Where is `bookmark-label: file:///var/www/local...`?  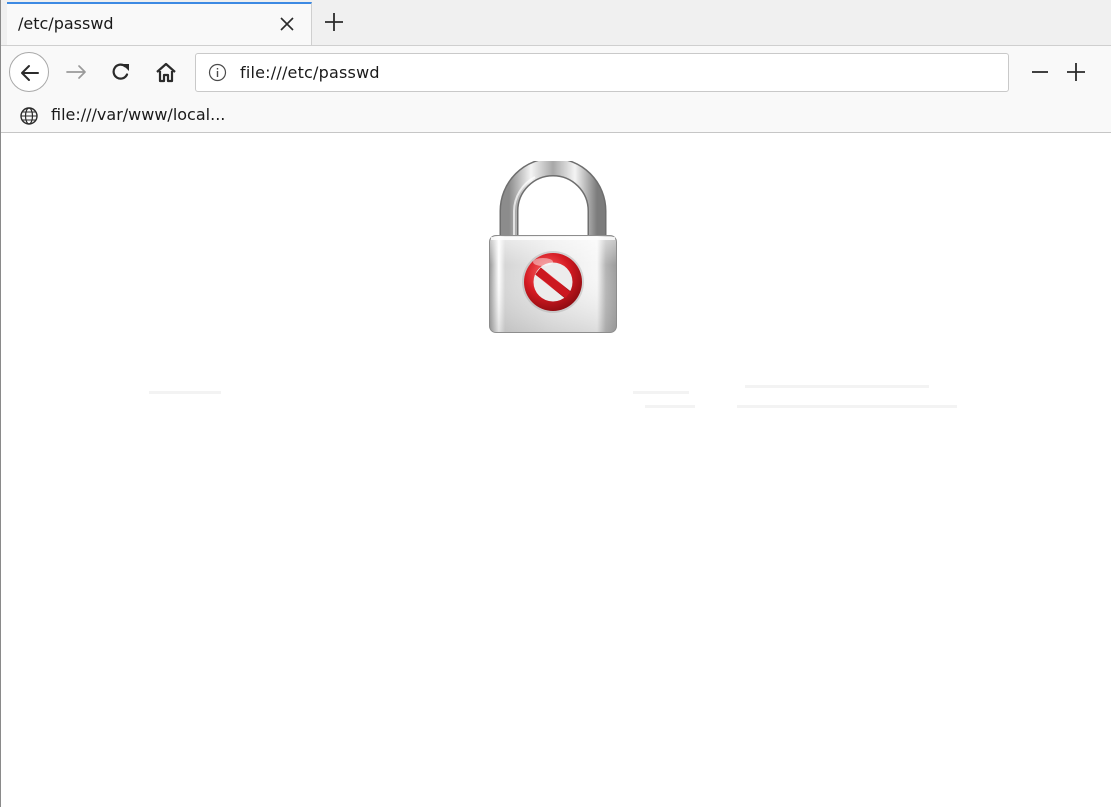
bookmark-label: file:///var/www/local... is located at coordinates (138, 114).